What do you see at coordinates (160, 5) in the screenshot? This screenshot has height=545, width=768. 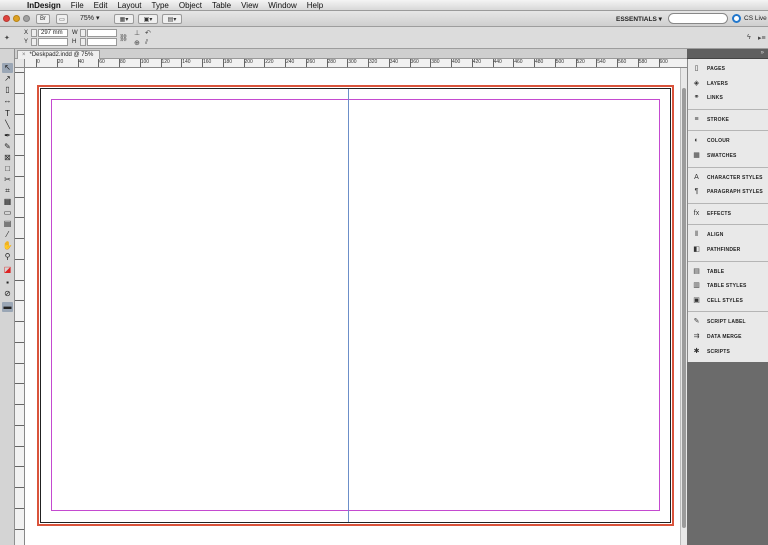 I see `menu-type: Type` at bounding box center [160, 5].